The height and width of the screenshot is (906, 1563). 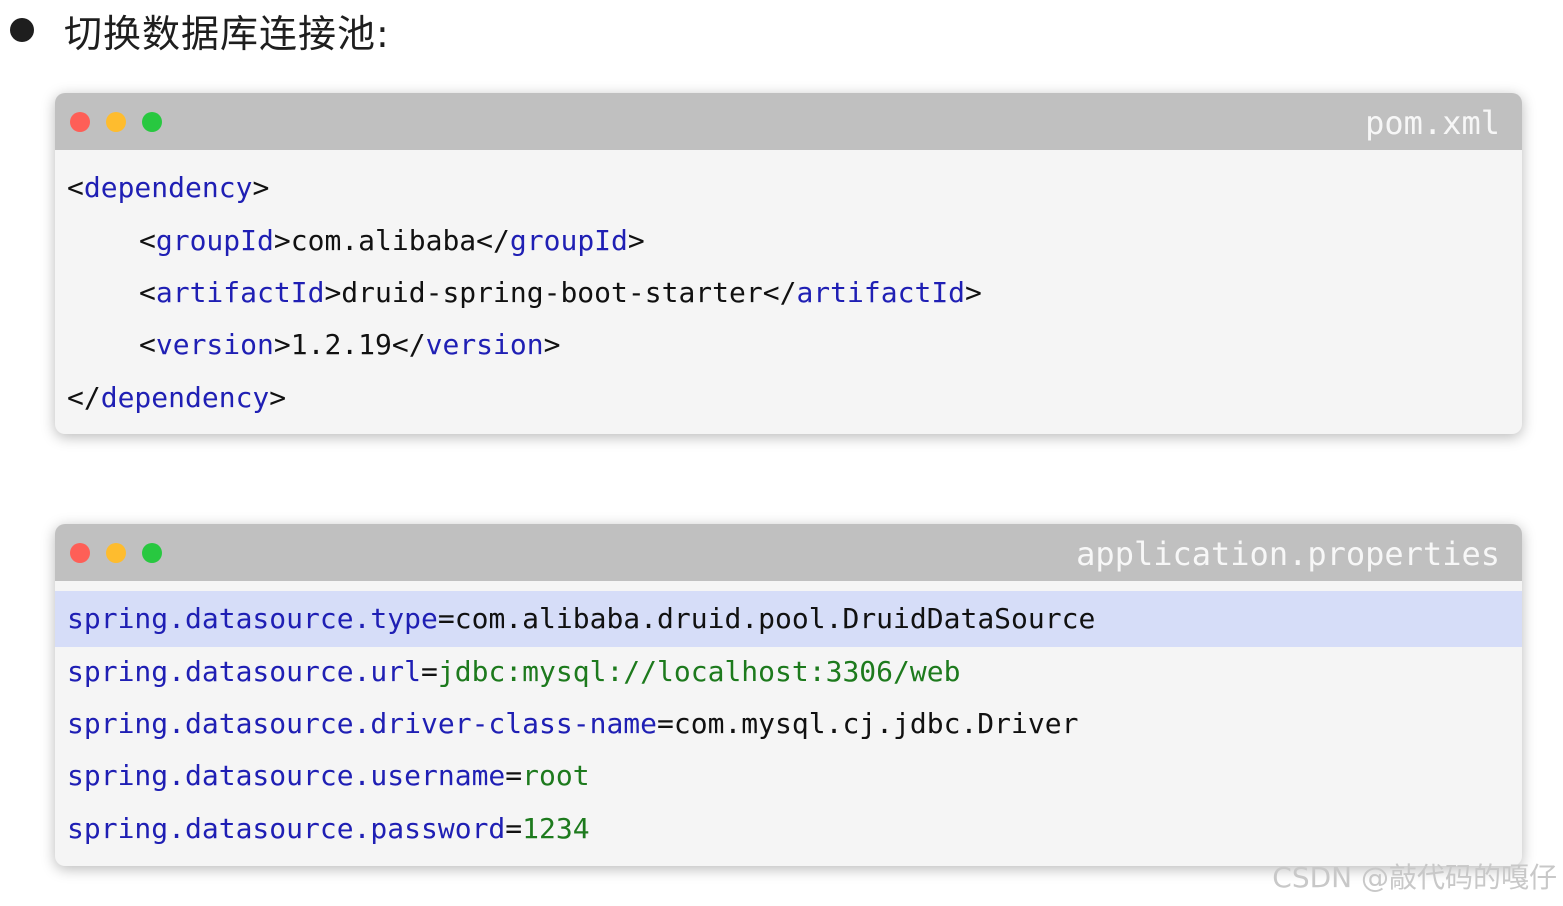 I want to click on property-key: spring.datasource.password, so click(x=286, y=828).